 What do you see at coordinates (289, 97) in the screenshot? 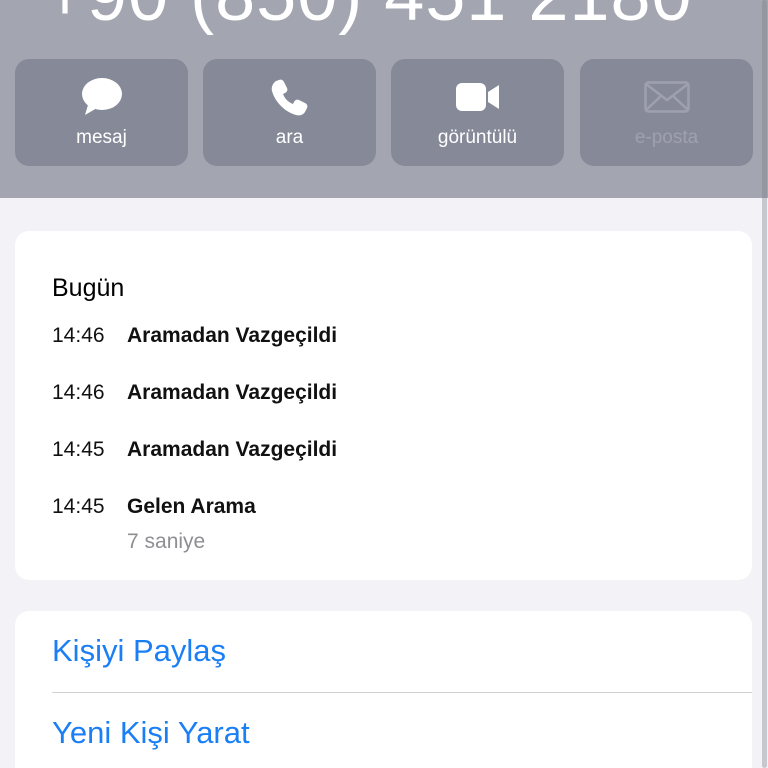
I see `phone-icon` at bounding box center [289, 97].